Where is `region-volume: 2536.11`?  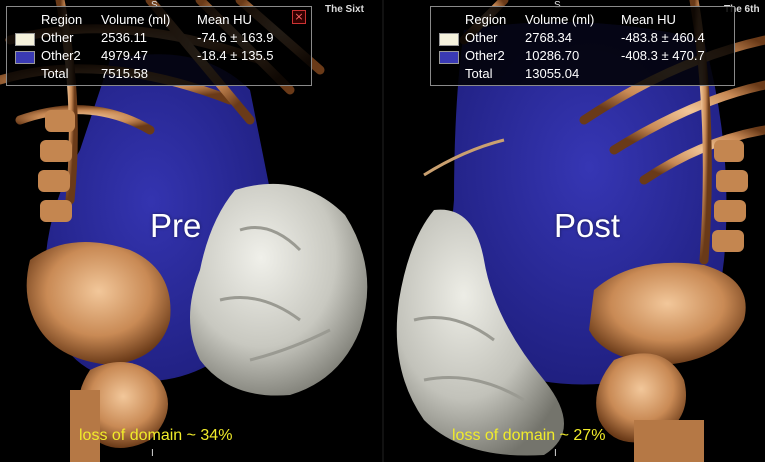
region-volume: 2536.11 is located at coordinates (124, 37).